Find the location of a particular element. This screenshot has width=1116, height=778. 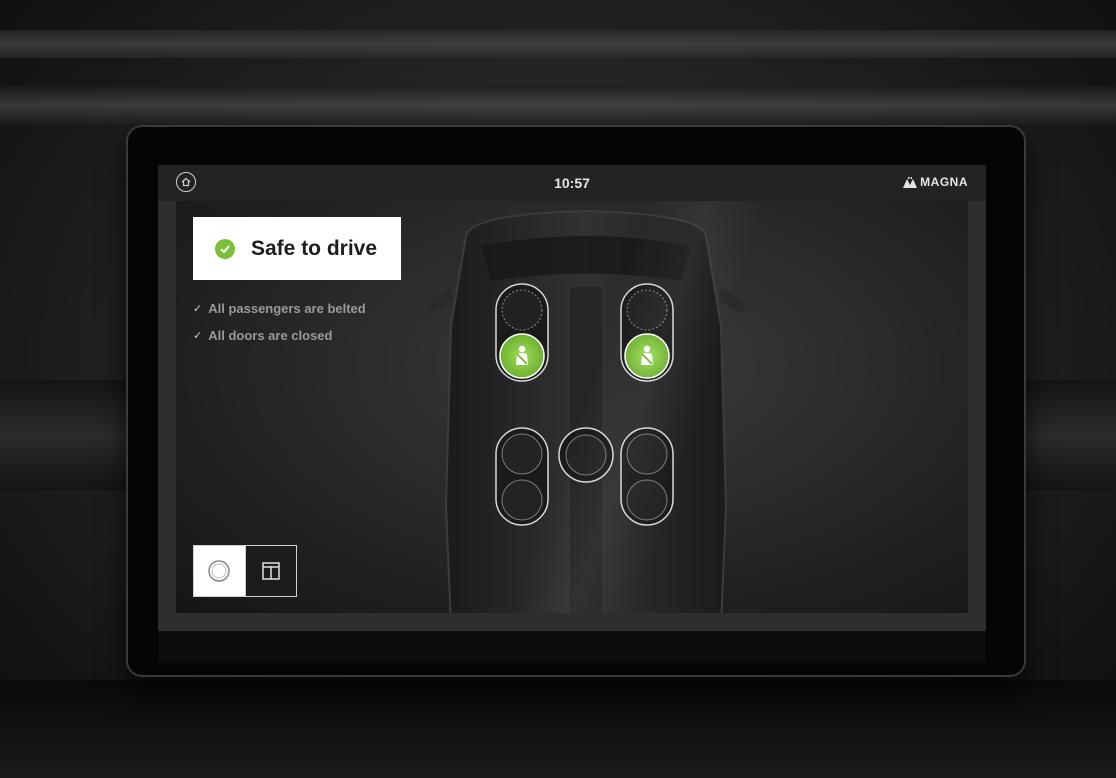

grid-view-icon is located at coordinates (271, 571).